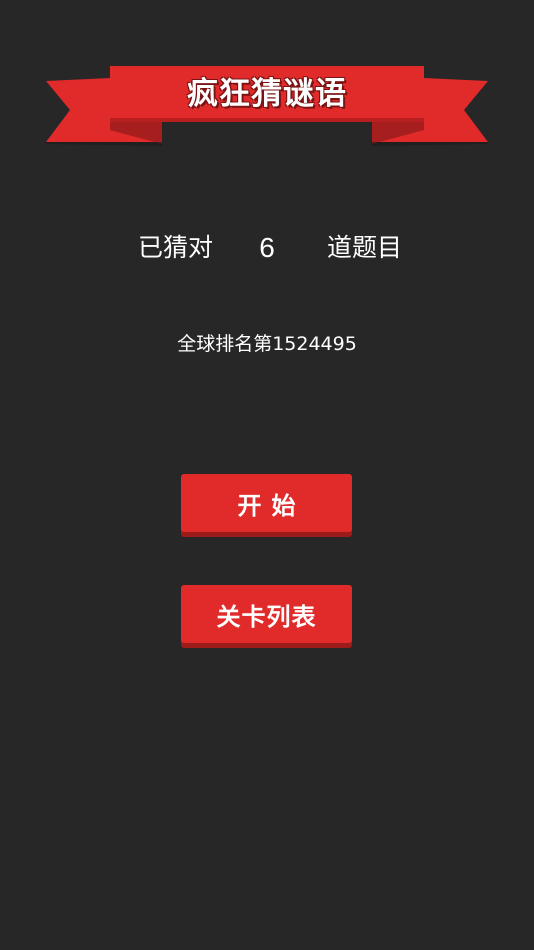  What do you see at coordinates (271, 505) in the screenshot?
I see `start-button-label: 开始` at bounding box center [271, 505].